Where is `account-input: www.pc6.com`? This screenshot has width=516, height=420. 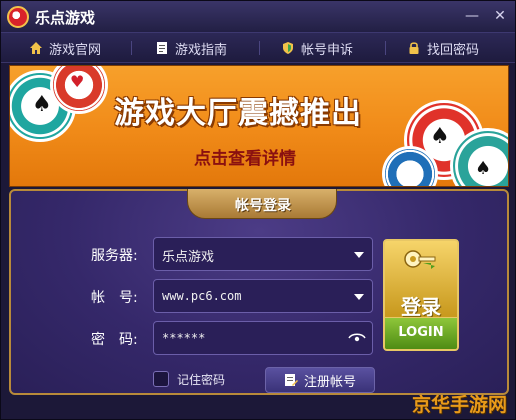
account-input: www.pc6.com is located at coordinates (263, 296).